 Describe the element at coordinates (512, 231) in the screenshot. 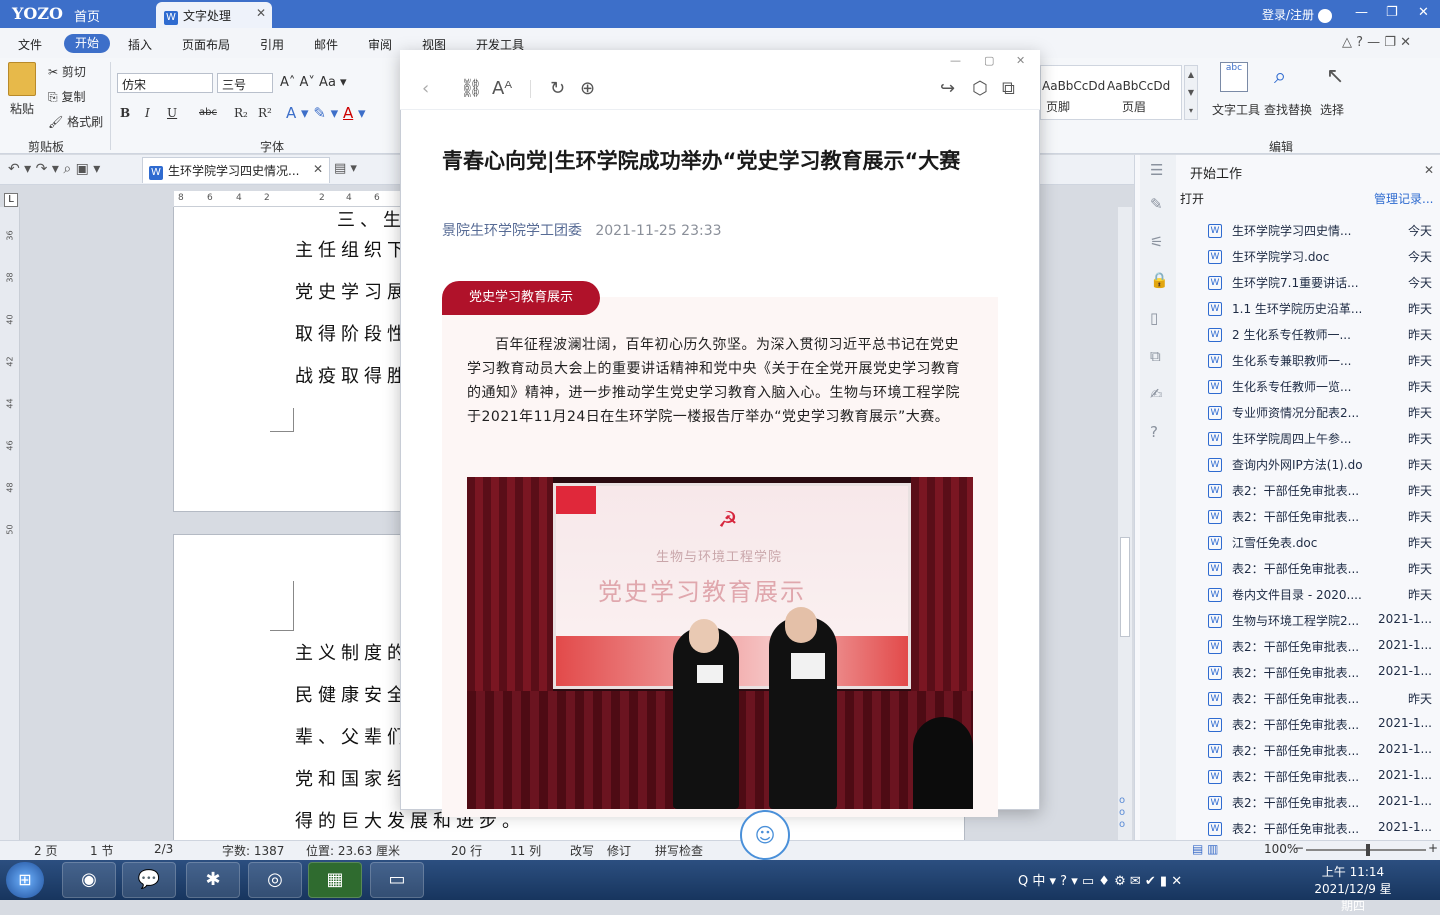

I see `article-source: 景院生环学院学工团委` at that location.